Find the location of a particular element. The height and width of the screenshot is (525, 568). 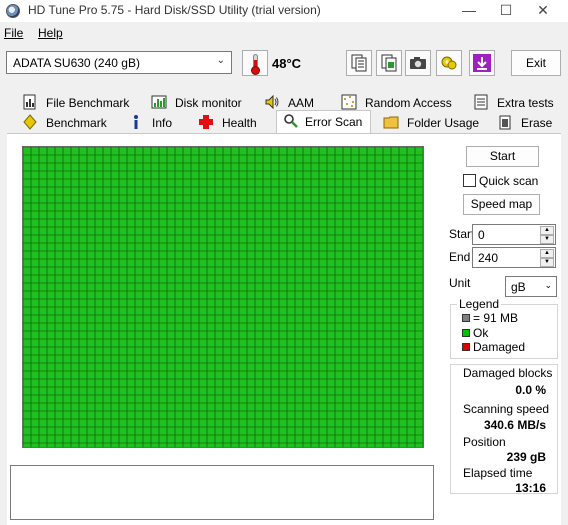

copy-screenshot-icon is located at coordinates (389, 63).